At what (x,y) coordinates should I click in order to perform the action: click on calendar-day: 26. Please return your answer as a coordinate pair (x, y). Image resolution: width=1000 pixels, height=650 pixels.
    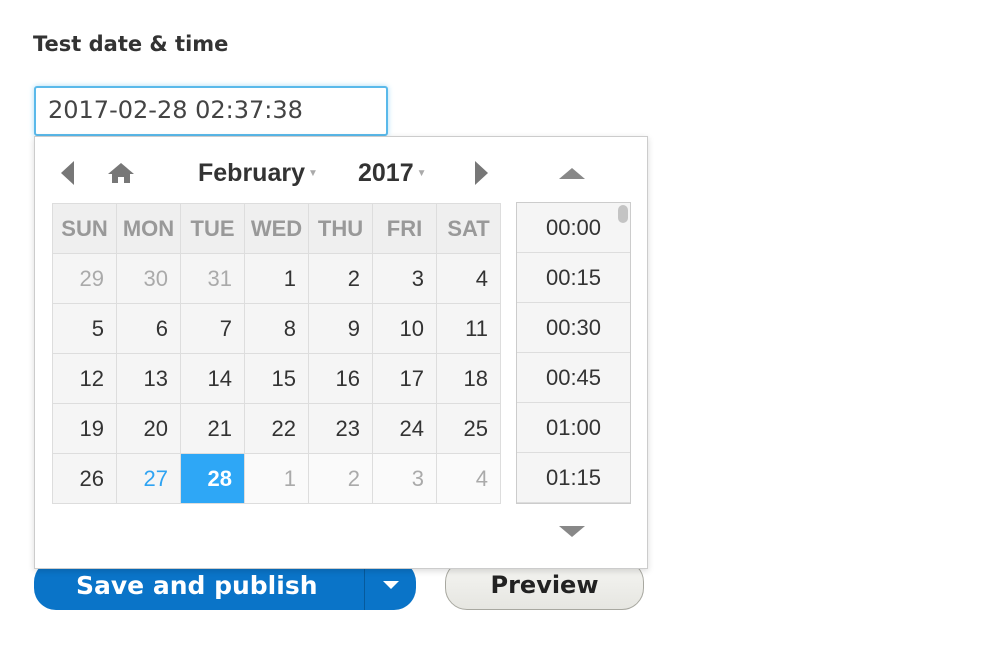
    Looking at the image, I should click on (84, 478).